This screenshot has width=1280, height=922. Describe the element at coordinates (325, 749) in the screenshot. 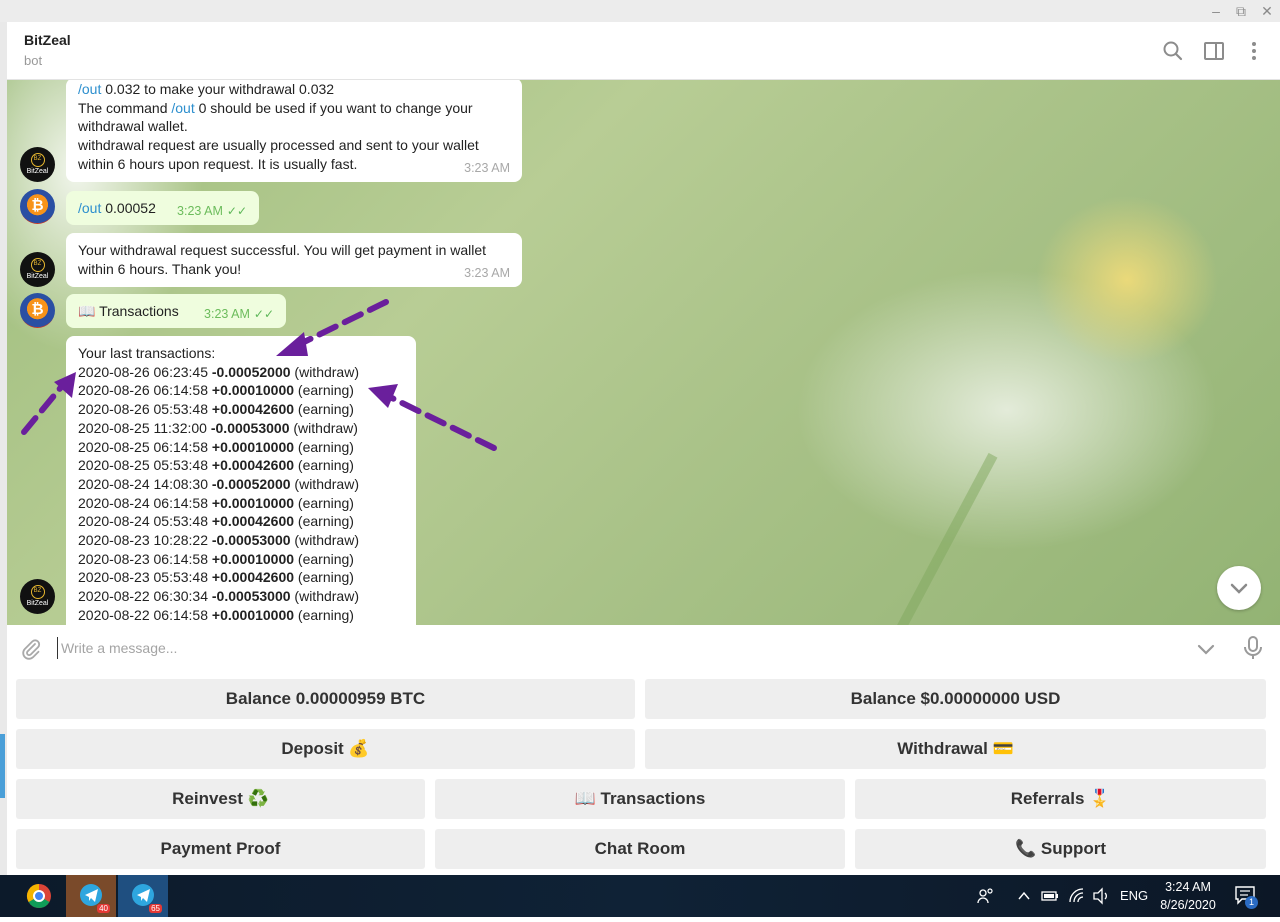

I see `deposit-button: Deposit 💰` at that location.